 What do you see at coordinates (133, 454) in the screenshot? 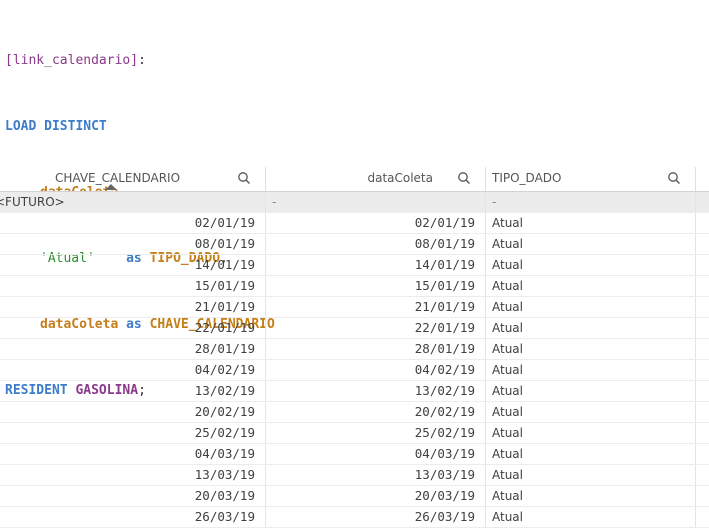
I see `cell-chave-calendario: 04/03/19` at bounding box center [133, 454].